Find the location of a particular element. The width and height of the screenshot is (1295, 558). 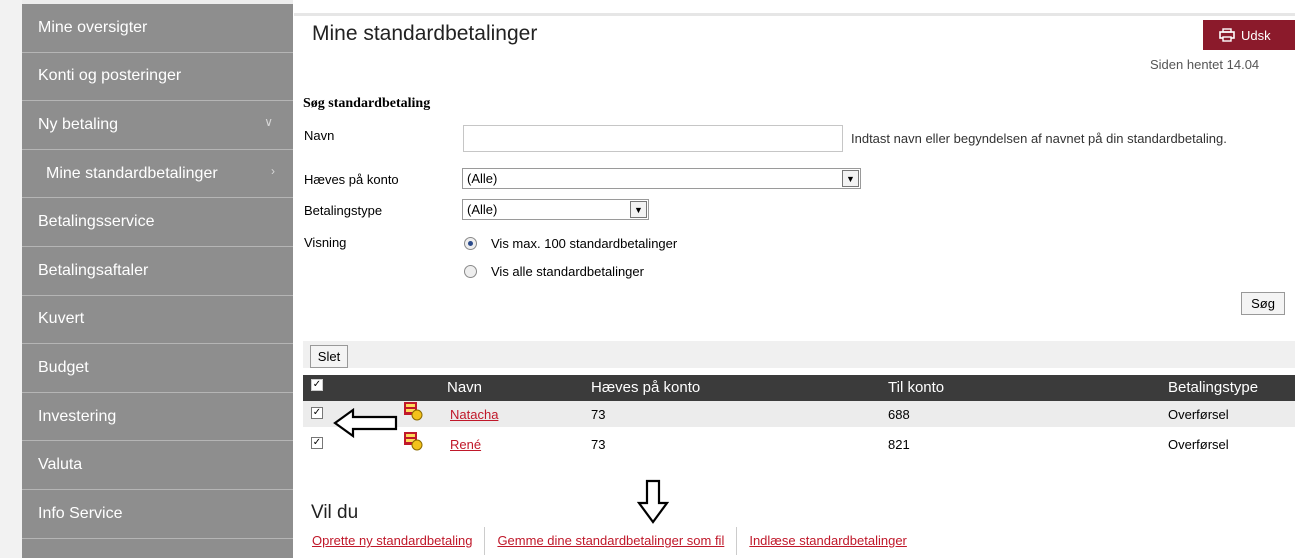

radio-selected is located at coordinates (470, 243).